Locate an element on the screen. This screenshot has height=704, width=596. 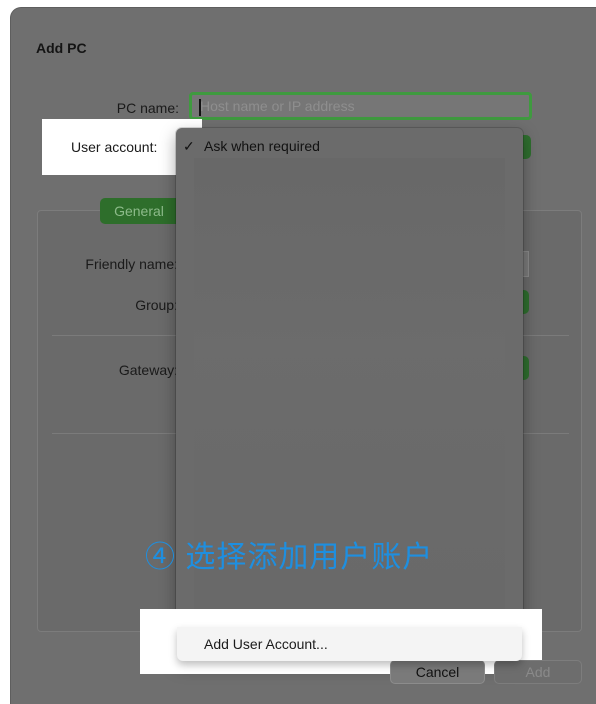
tab-general: General is located at coordinates (139, 211).